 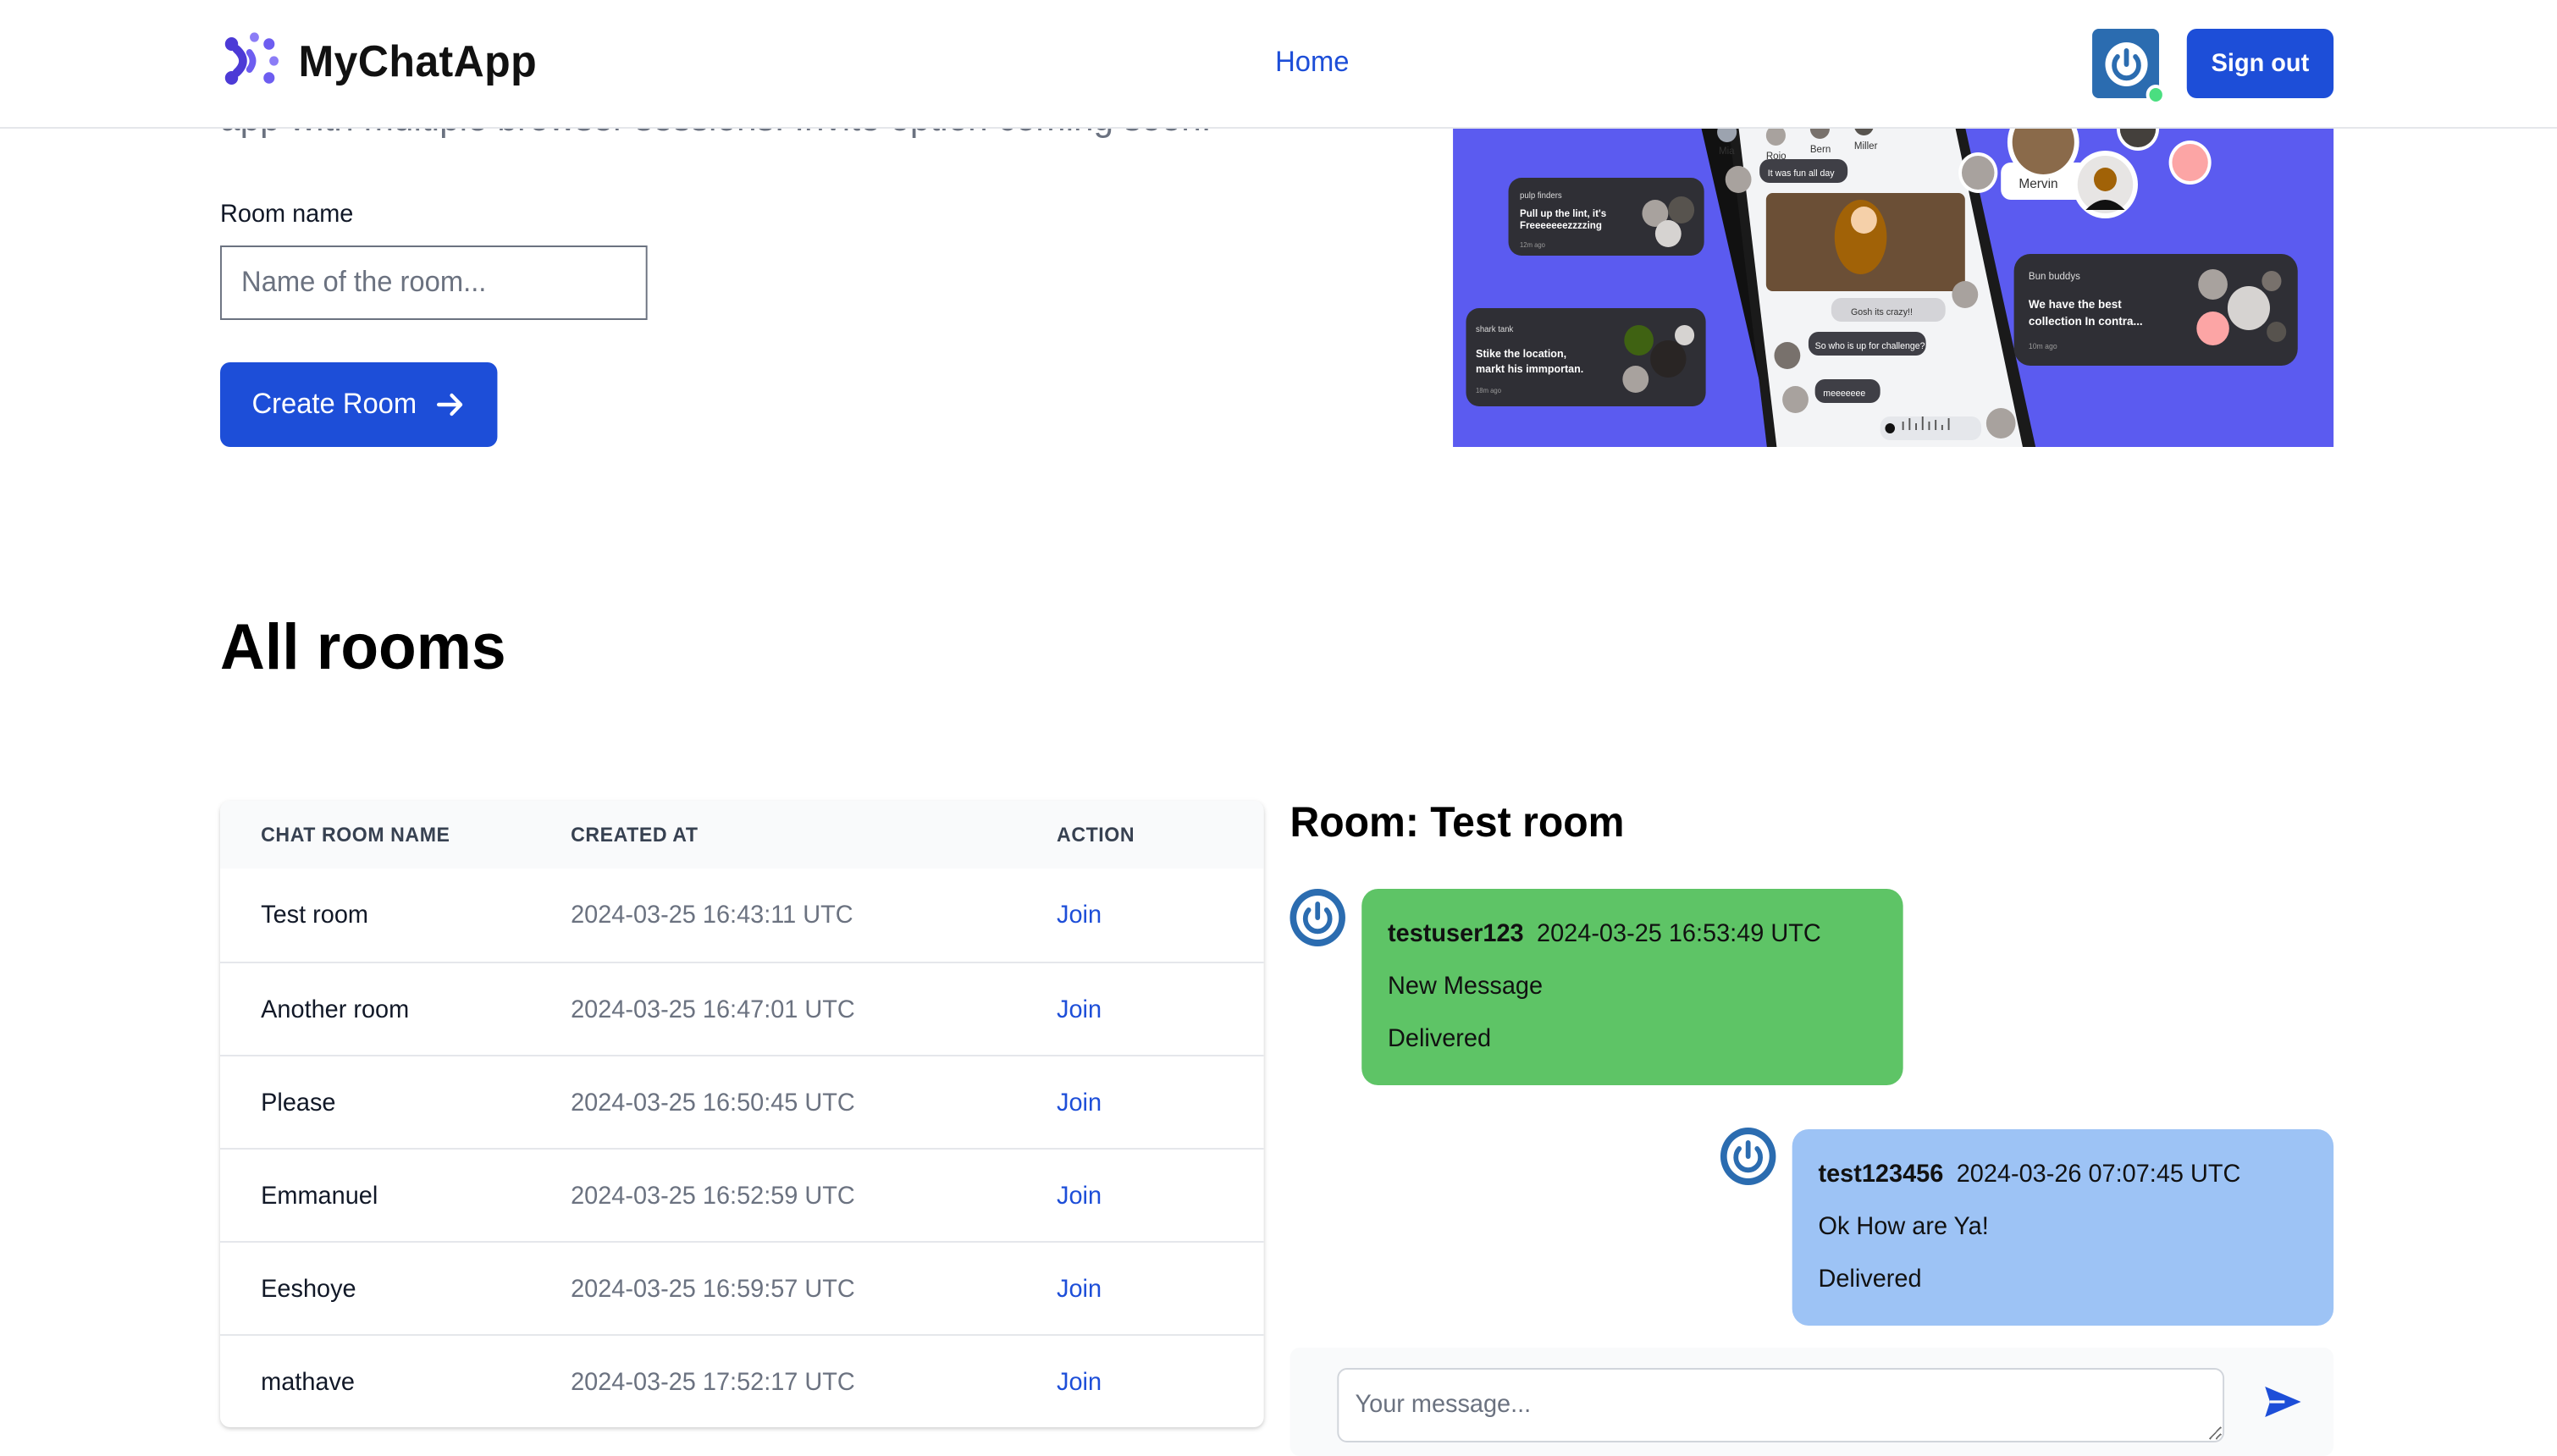 I want to click on created-at-cell: 2024-03-25 16:47:01 UTC, so click(x=713, y=1009).